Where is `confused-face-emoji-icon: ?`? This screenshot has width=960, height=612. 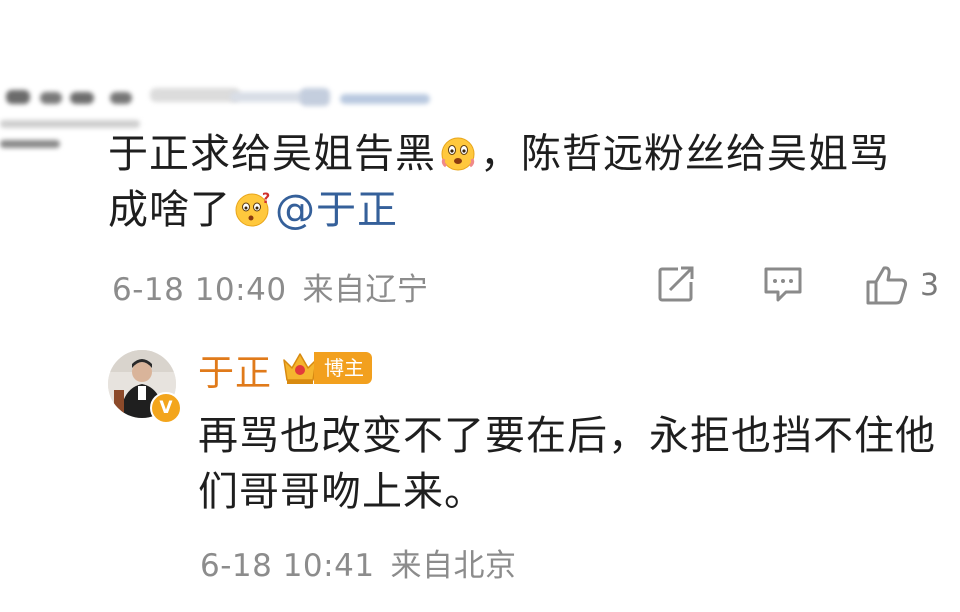 confused-face-emoji-icon: ? is located at coordinates (253, 209).